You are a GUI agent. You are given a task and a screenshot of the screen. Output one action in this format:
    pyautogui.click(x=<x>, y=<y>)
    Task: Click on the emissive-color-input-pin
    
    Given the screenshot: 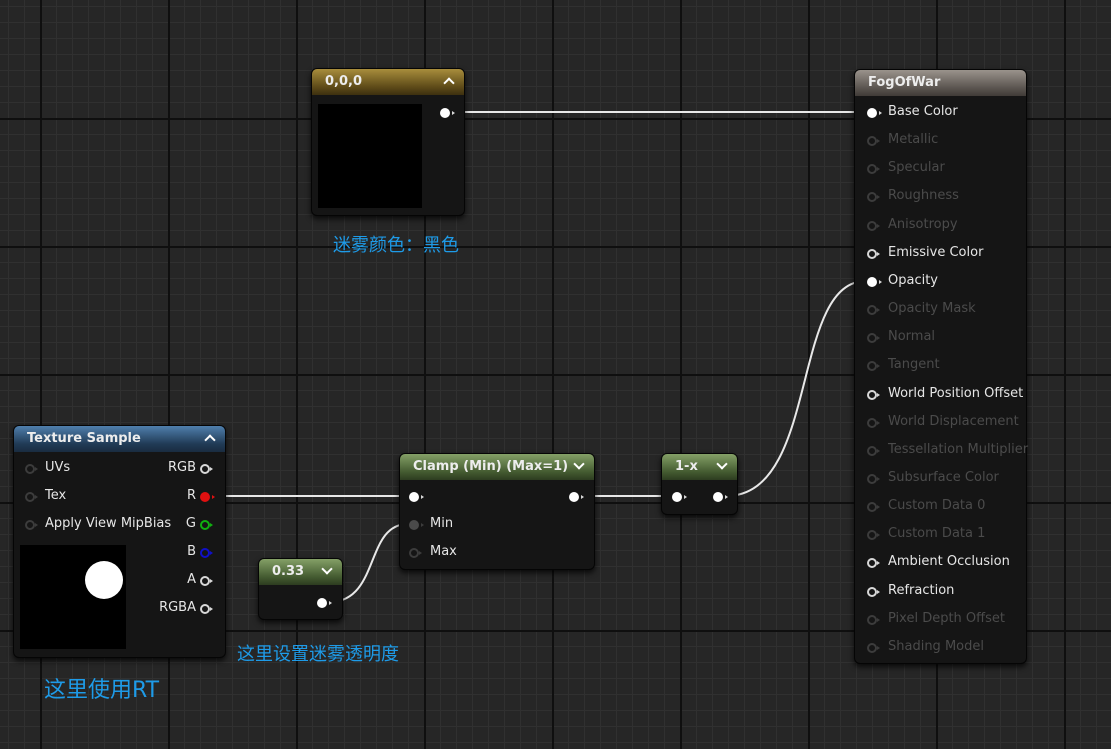 What is the action you would take?
    pyautogui.click(x=873, y=253)
    